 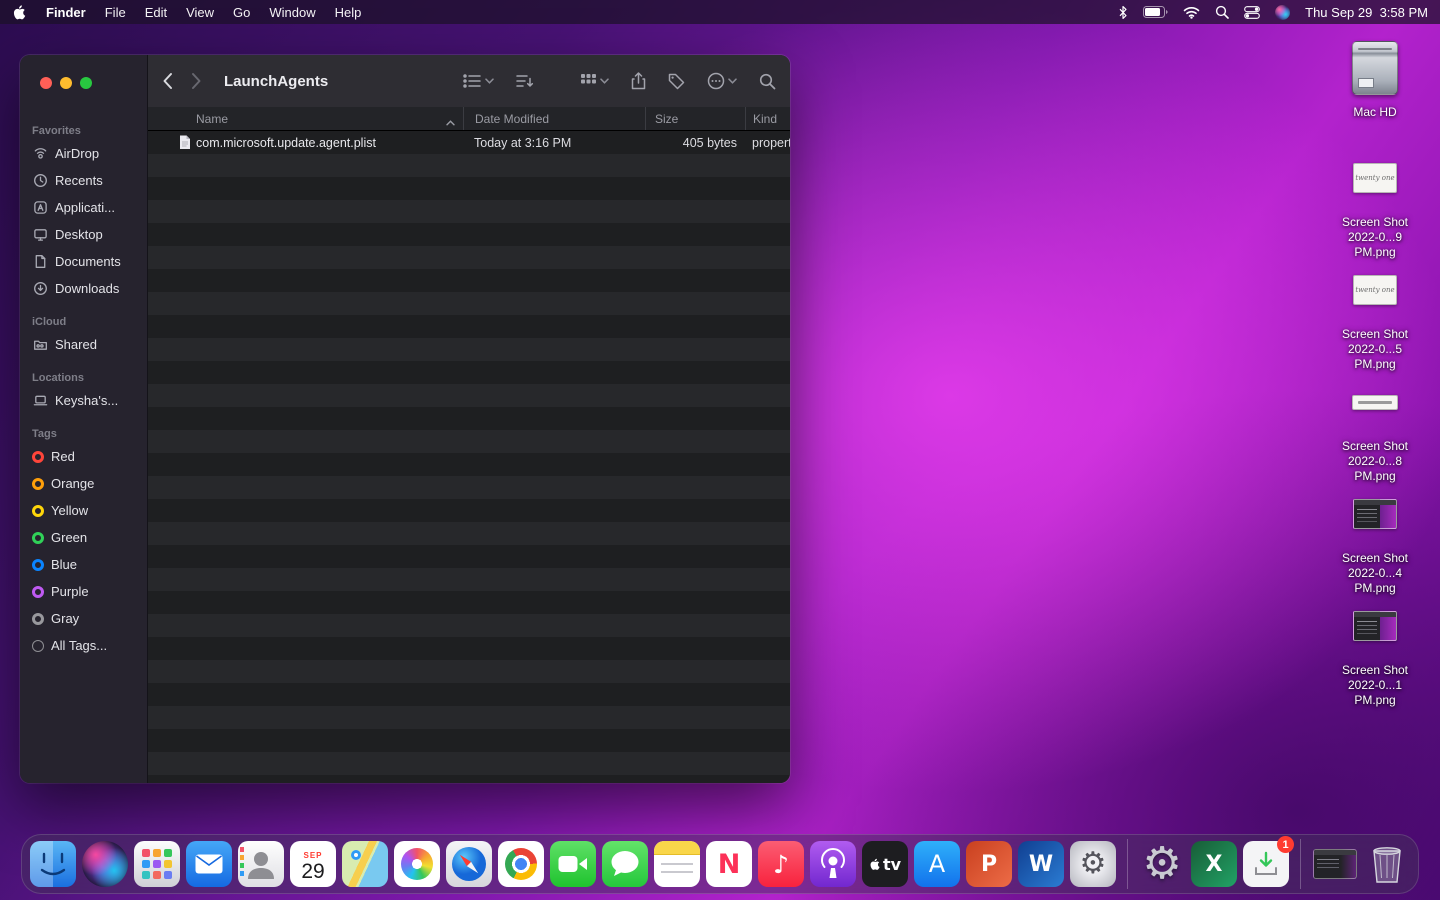 I want to click on file-size: 405 bytes, so click(x=709, y=142).